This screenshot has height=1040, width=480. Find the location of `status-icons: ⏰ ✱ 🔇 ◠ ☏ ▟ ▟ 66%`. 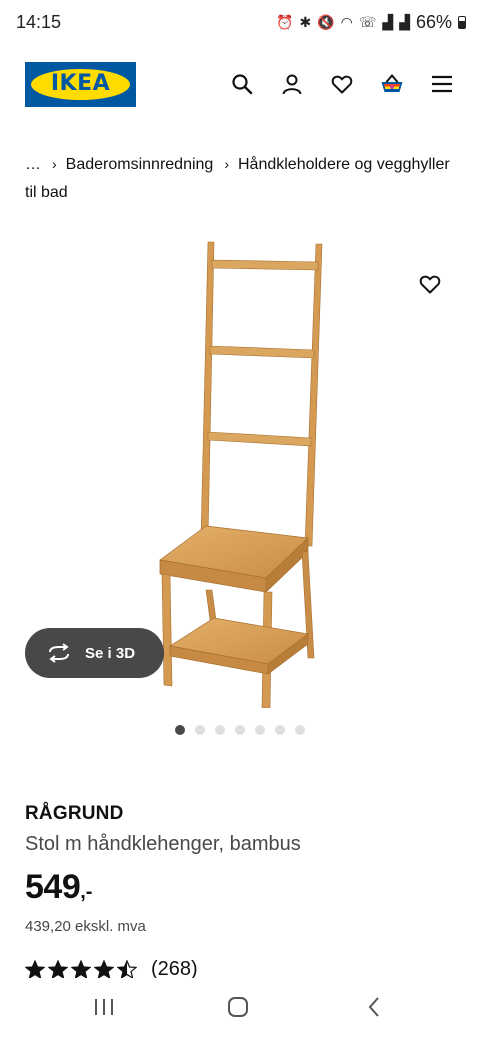

status-icons: ⏰ ✱ 🔇 ◠ ☏ ▟ ▟ 66% is located at coordinates (371, 22).